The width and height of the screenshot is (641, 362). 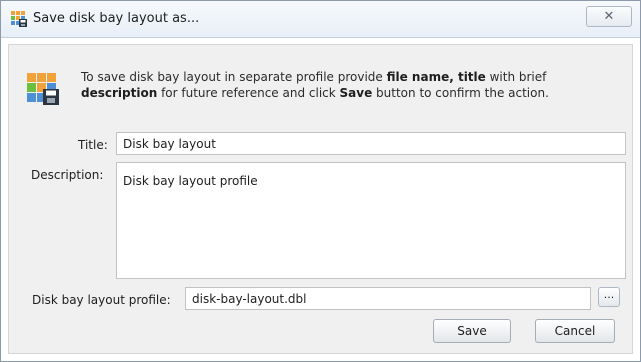 I want to click on profile-label: Disk bay layout profile:, so click(x=101, y=300).